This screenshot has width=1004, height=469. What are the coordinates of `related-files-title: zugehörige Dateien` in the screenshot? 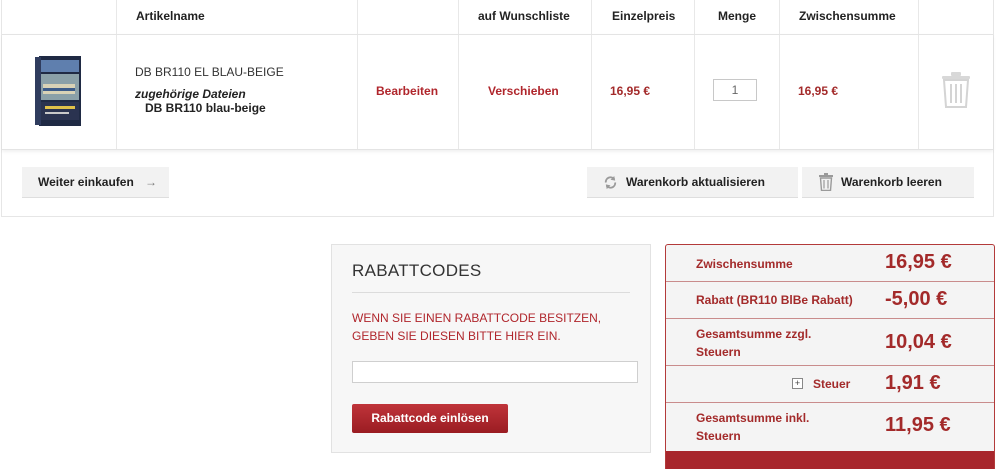 It's located at (190, 94).